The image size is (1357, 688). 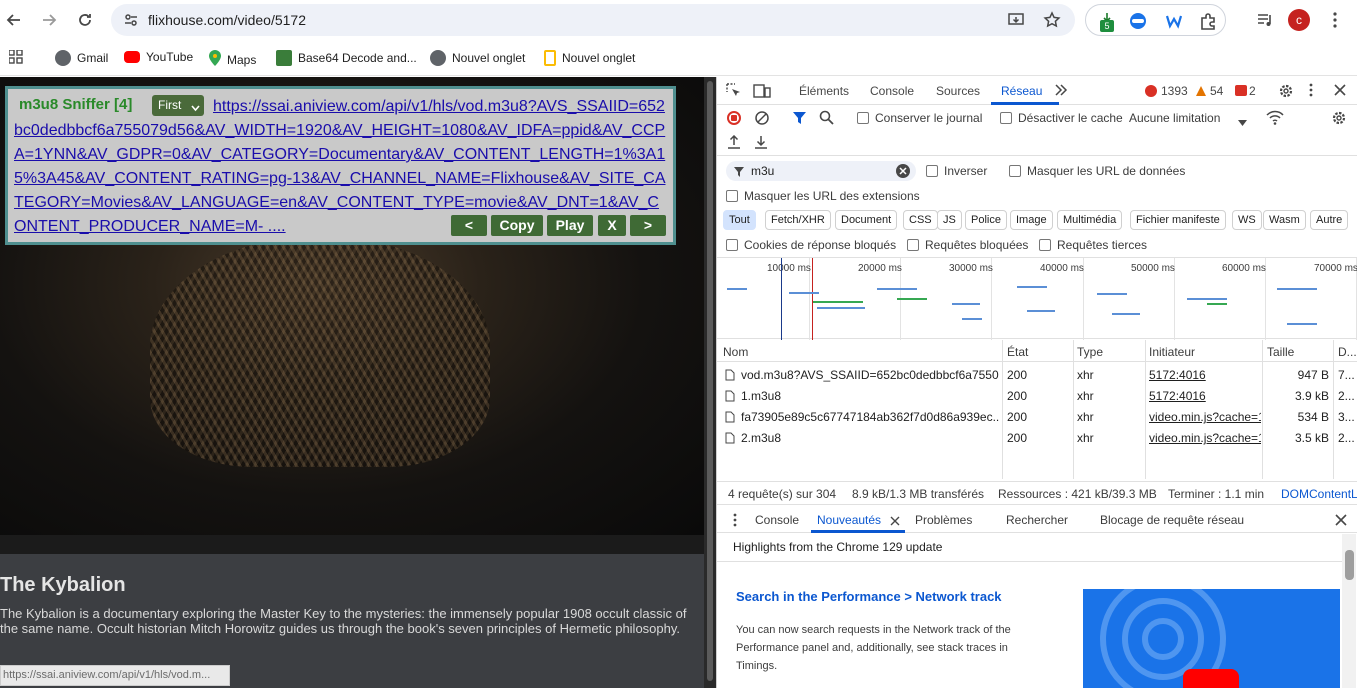 I want to click on drawer-tab-issues: Problèmes, so click(x=943, y=520).